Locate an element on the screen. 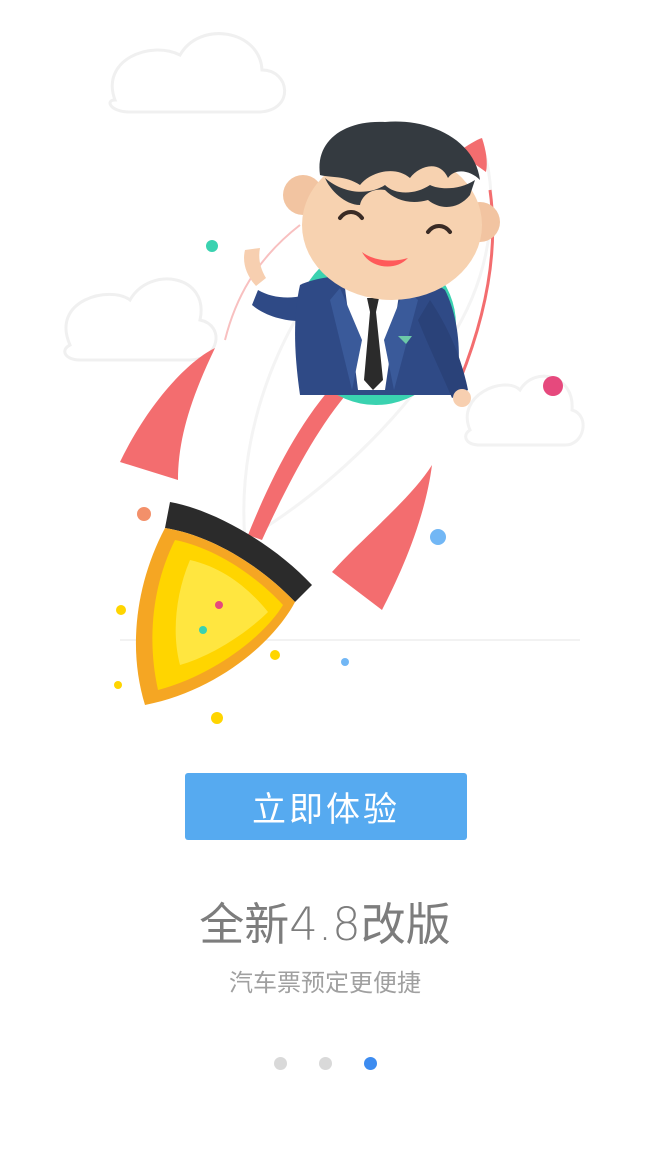 Image resolution: width=650 pixels, height=1155 pixels. rocket-left-fin is located at coordinates (167, 414).